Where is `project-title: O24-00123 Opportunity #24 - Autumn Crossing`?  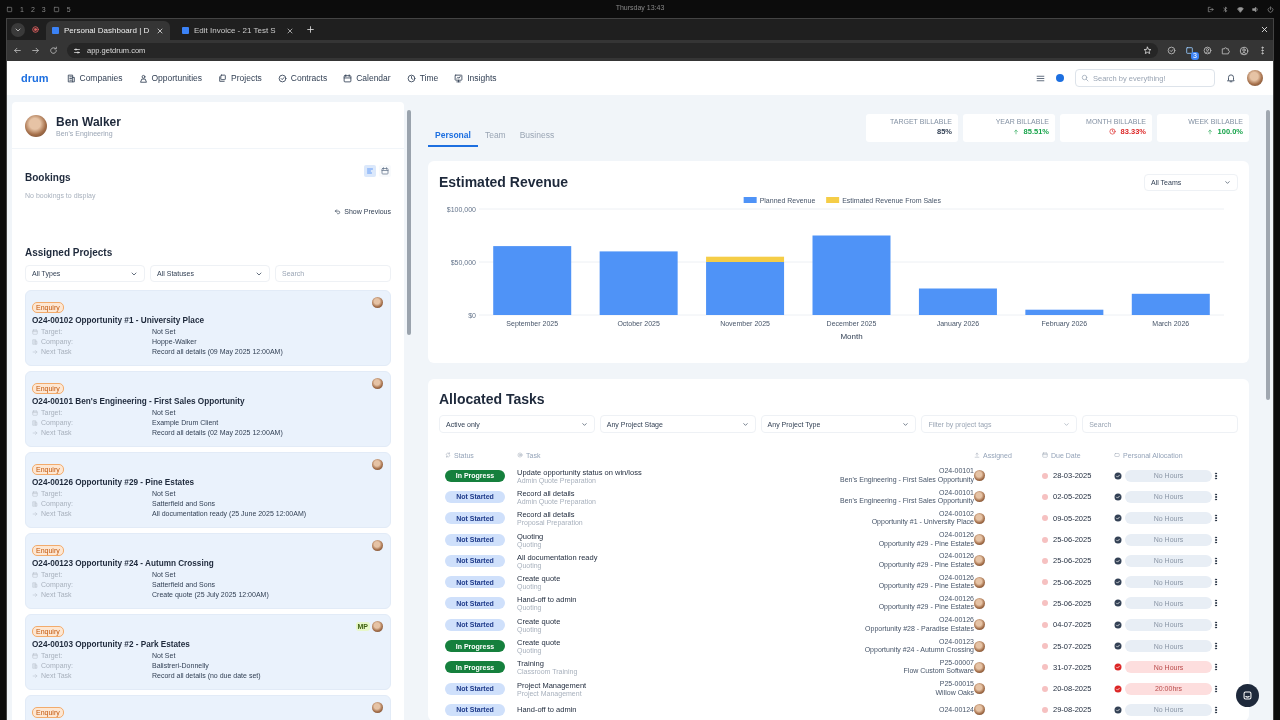 project-title: O24-00123 Opportunity #24 - Autumn Crossing is located at coordinates (123, 563).